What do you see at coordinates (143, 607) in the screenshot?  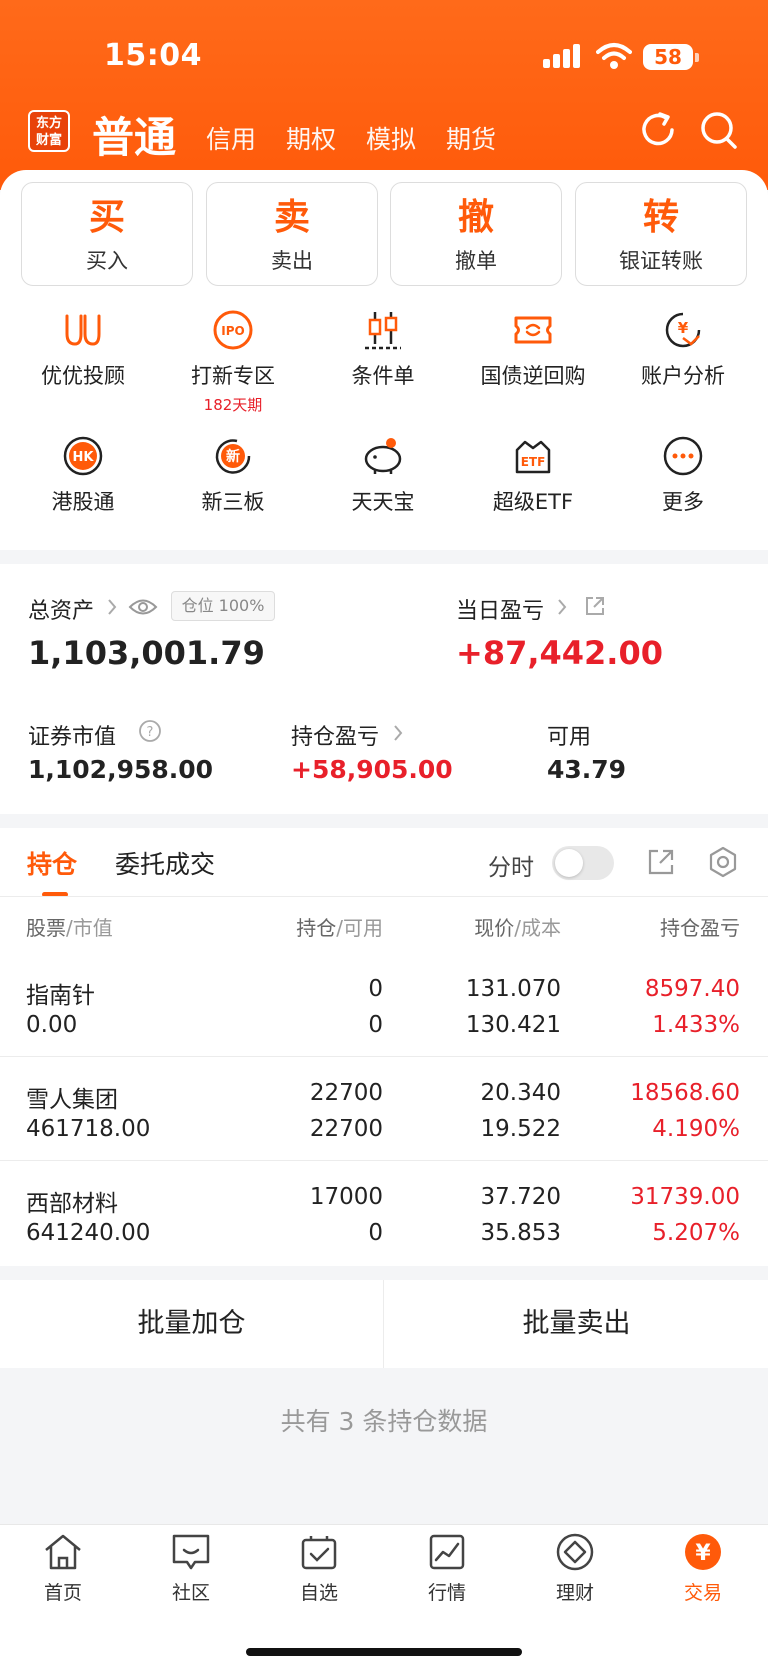 I see `eye-icon` at bounding box center [143, 607].